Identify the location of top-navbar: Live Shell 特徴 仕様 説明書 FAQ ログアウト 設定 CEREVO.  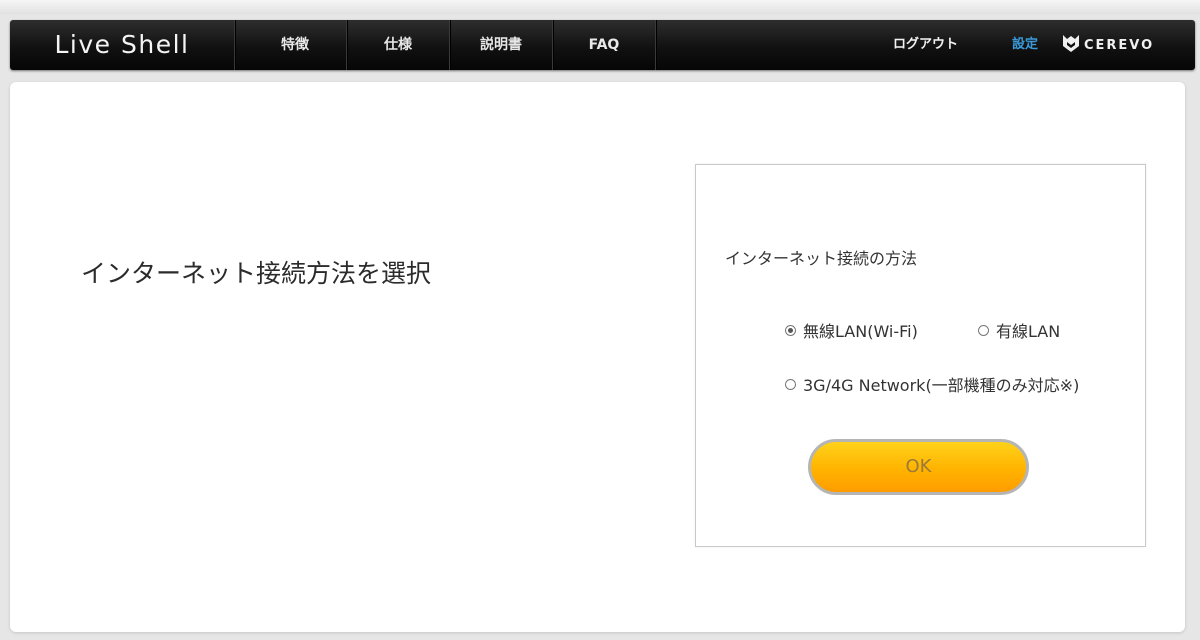
(602, 45).